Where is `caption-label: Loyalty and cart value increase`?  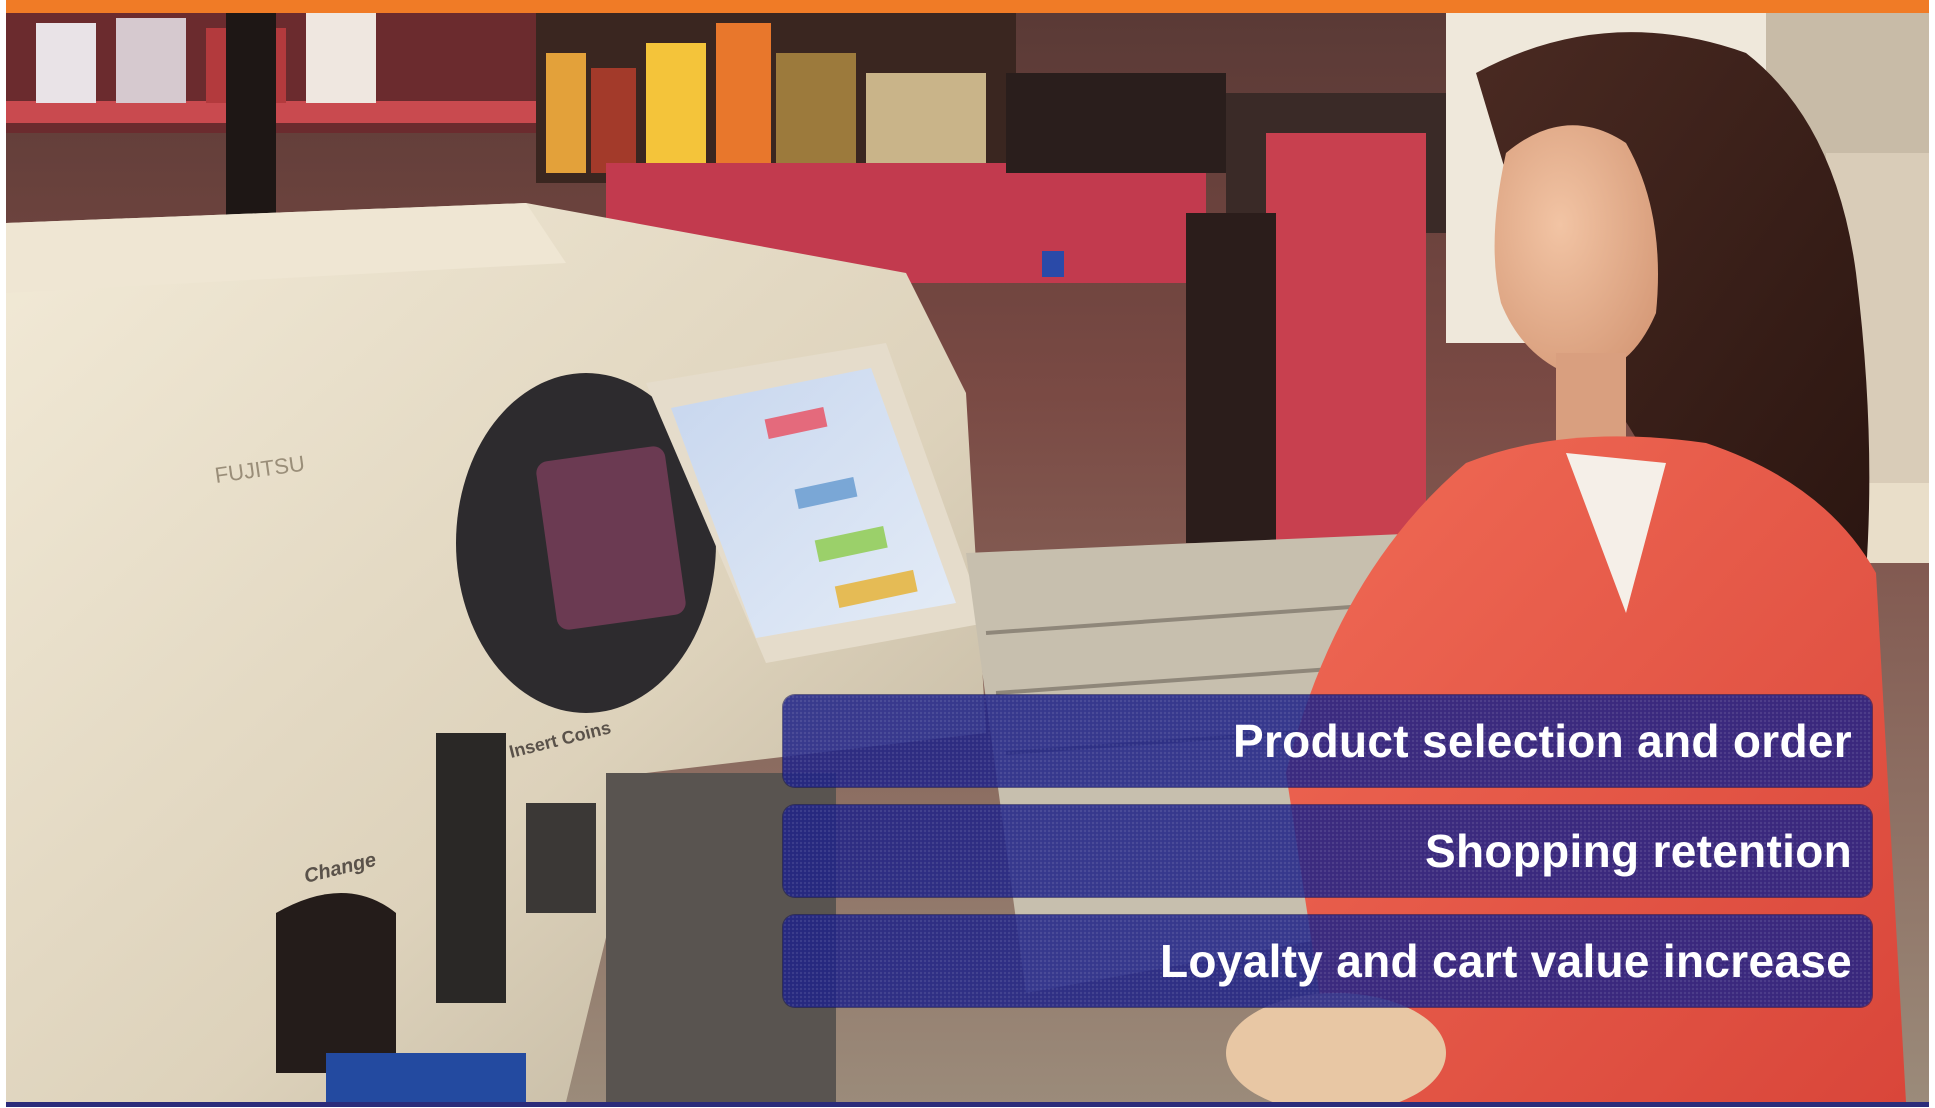
caption-label: Loyalty and cart value increase is located at coordinates (1506, 961).